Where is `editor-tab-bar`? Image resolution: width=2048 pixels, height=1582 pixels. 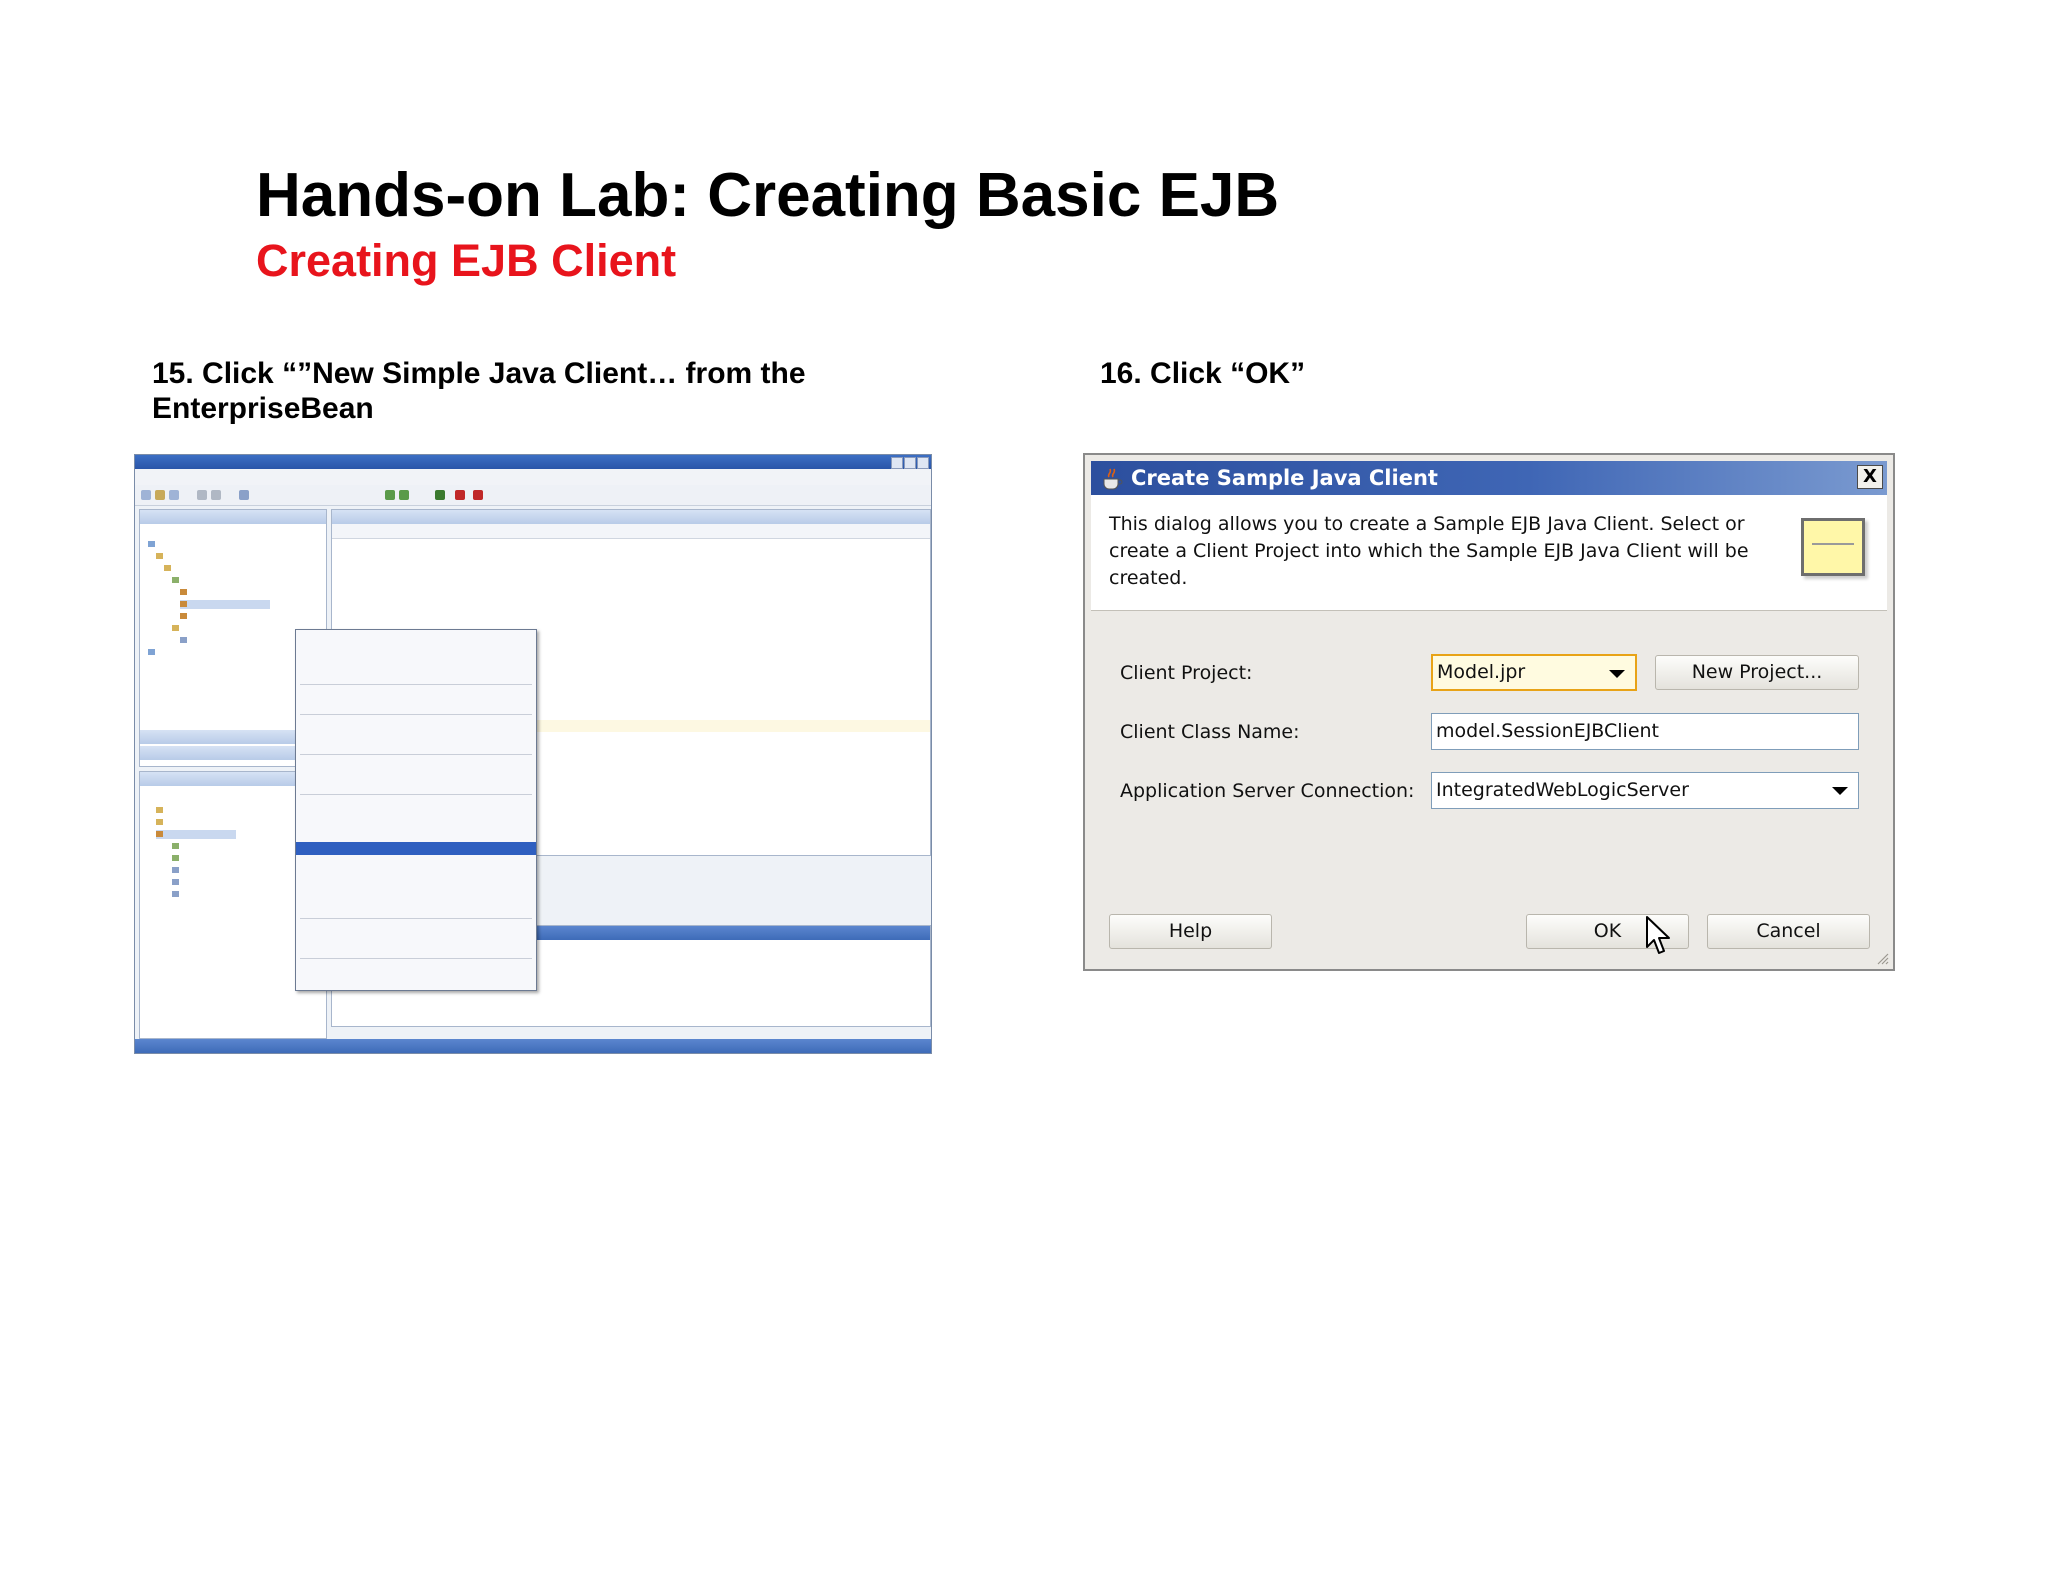
editor-tab-bar is located at coordinates (631, 517).